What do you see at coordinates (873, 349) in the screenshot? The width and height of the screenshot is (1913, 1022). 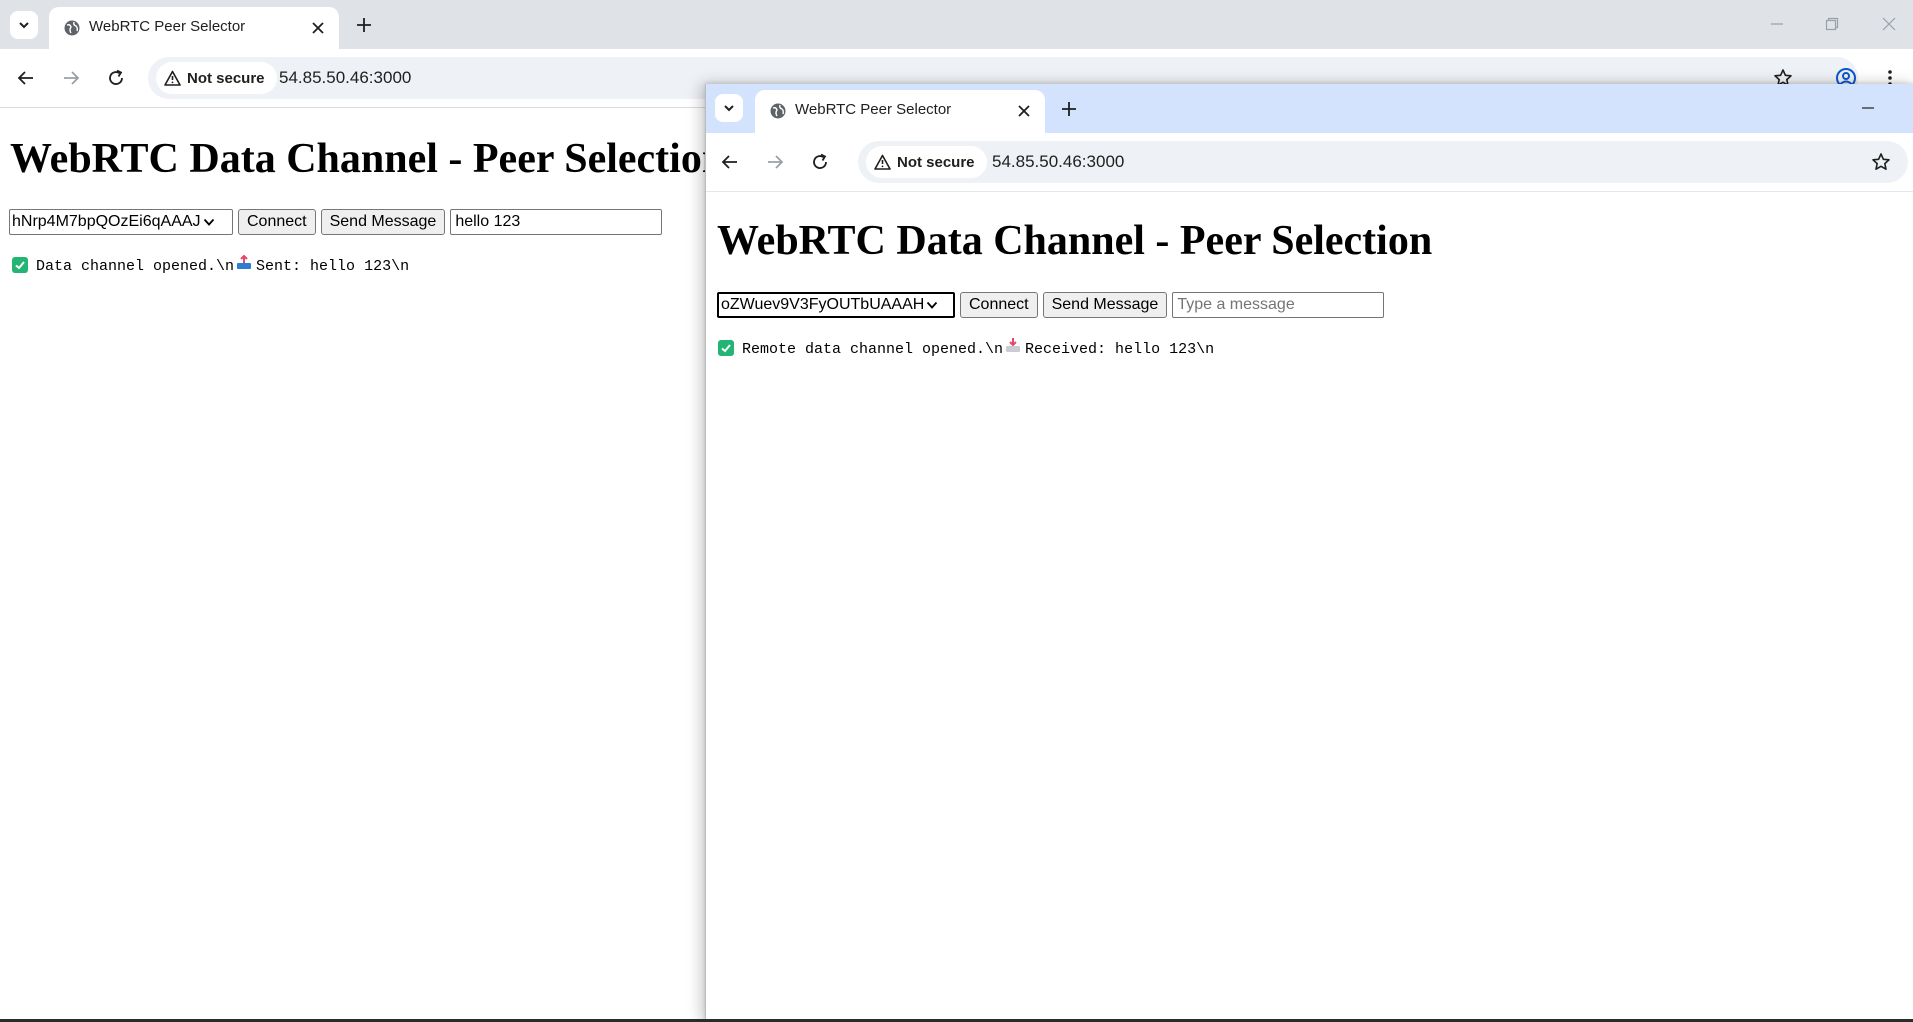 I see `log-text-opened: Remote data channel opened.\n` at bounding box center [873, 349].